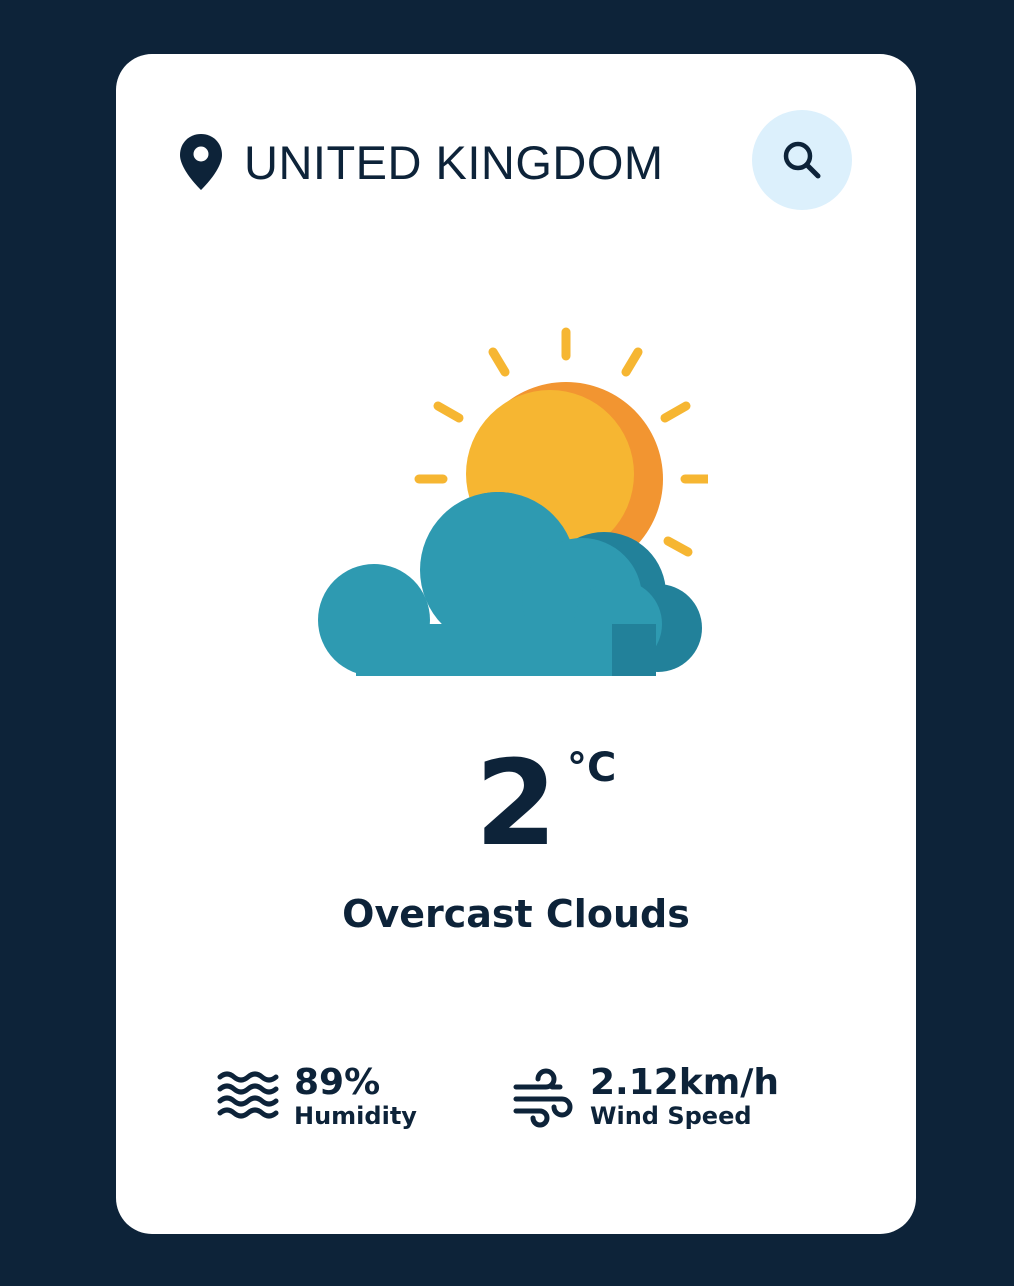  Describe the element at coordinates (337, 1082) in the screenshot. I see `humidity-value: 89%` at that location.